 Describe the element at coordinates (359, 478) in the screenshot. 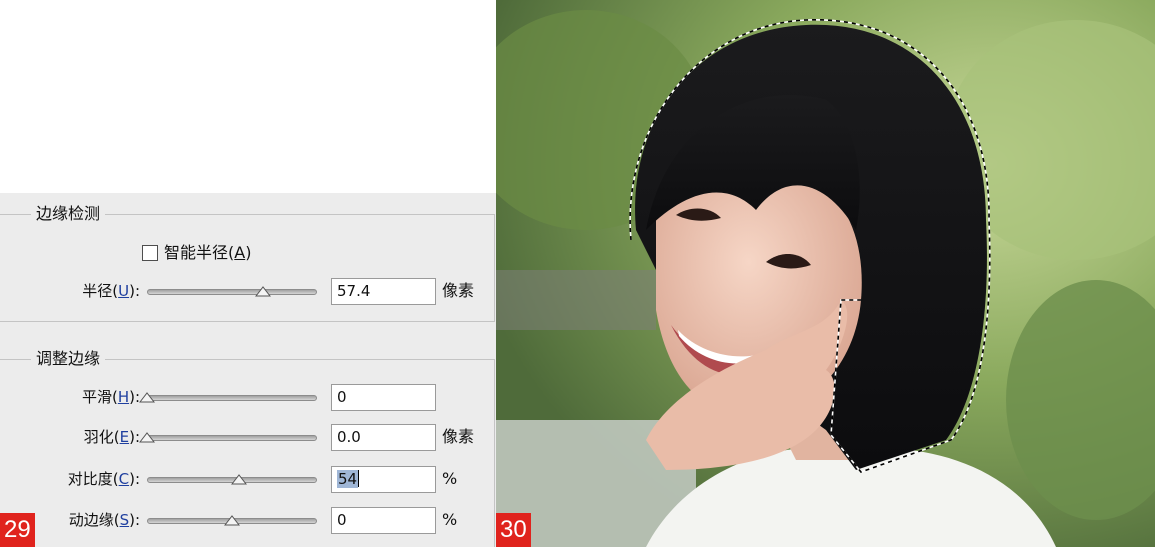

I see `text-caret` at that location.